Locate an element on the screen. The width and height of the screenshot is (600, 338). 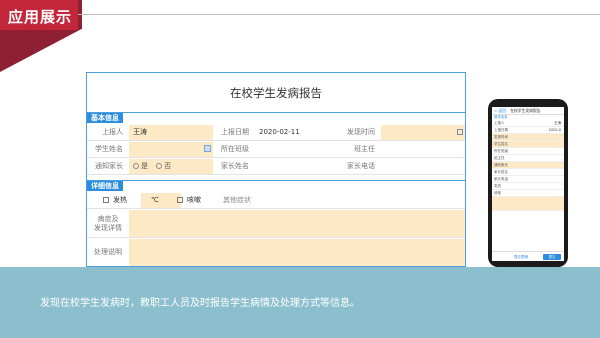
fever-option: 发热 is located at coordinates (119, 200).